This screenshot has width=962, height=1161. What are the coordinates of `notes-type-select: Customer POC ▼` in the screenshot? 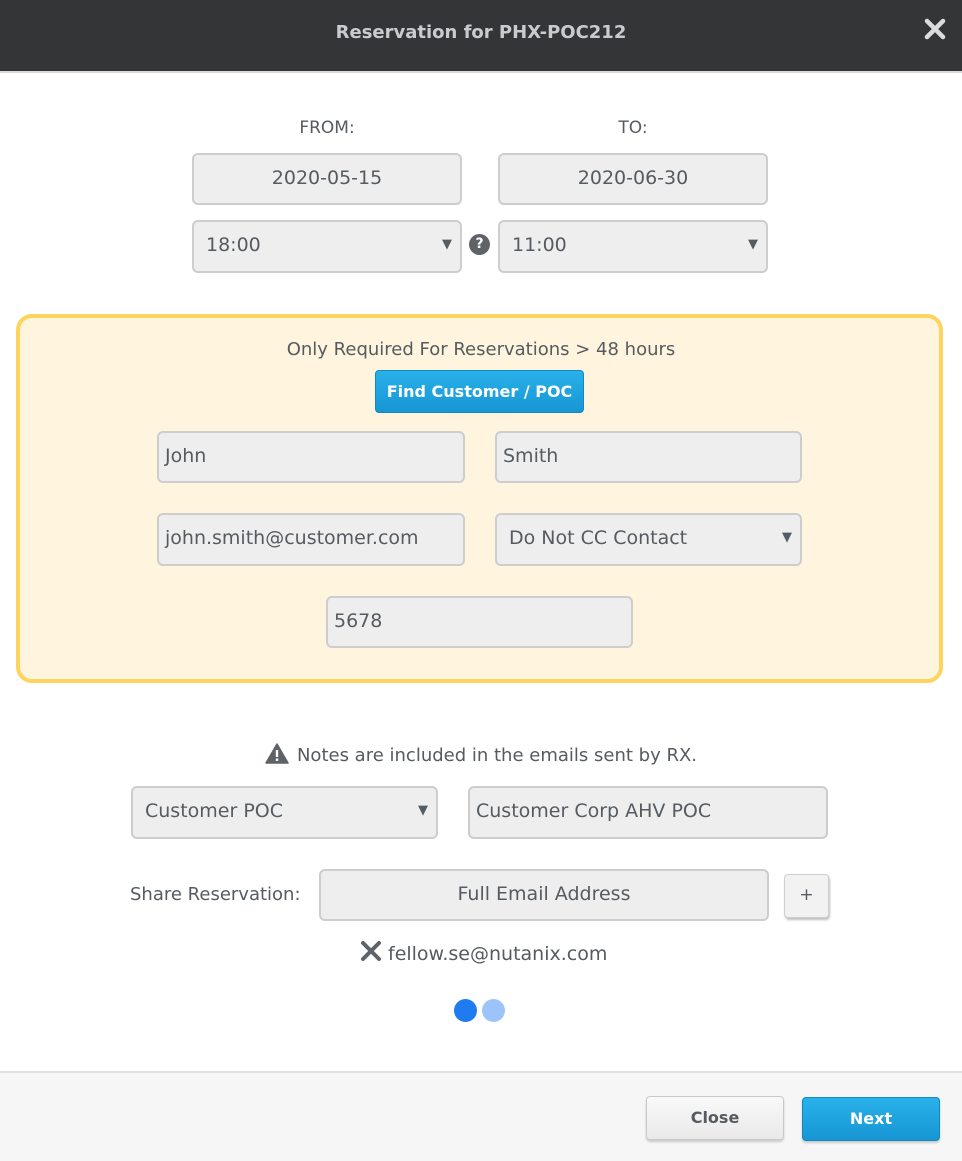 It's located at (284, 812).